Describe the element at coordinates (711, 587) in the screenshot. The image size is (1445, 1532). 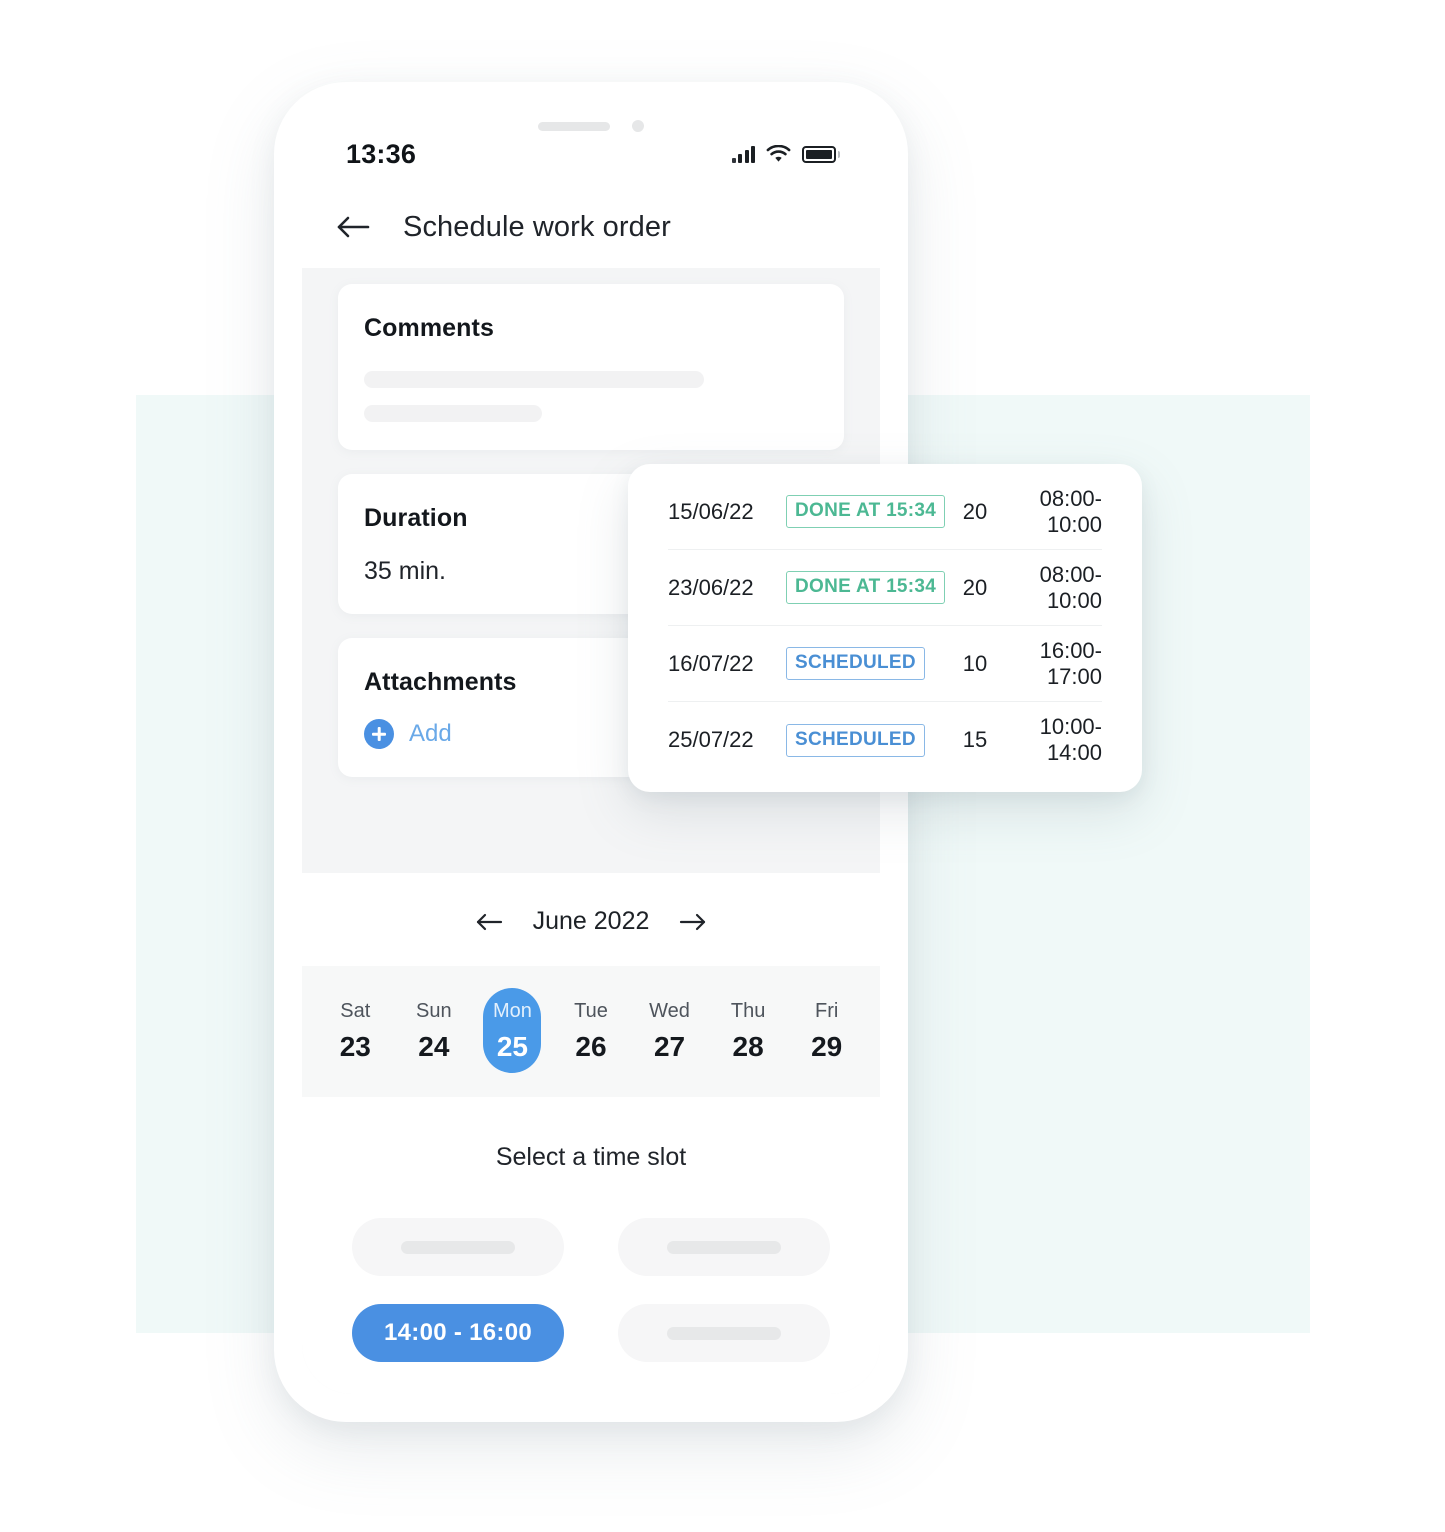
I see `row-date: 23/06/22` at that location.